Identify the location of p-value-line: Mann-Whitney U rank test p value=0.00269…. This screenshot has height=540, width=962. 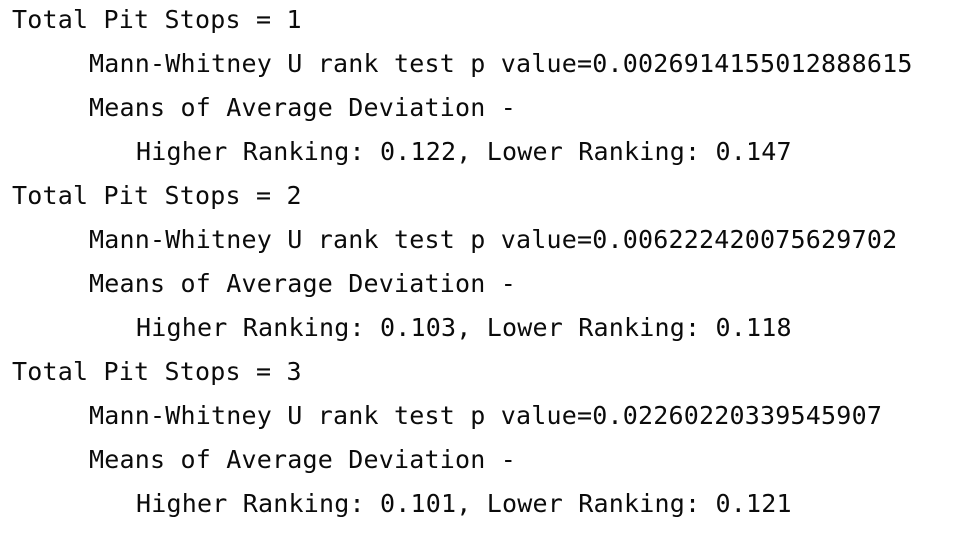
(501, 63).